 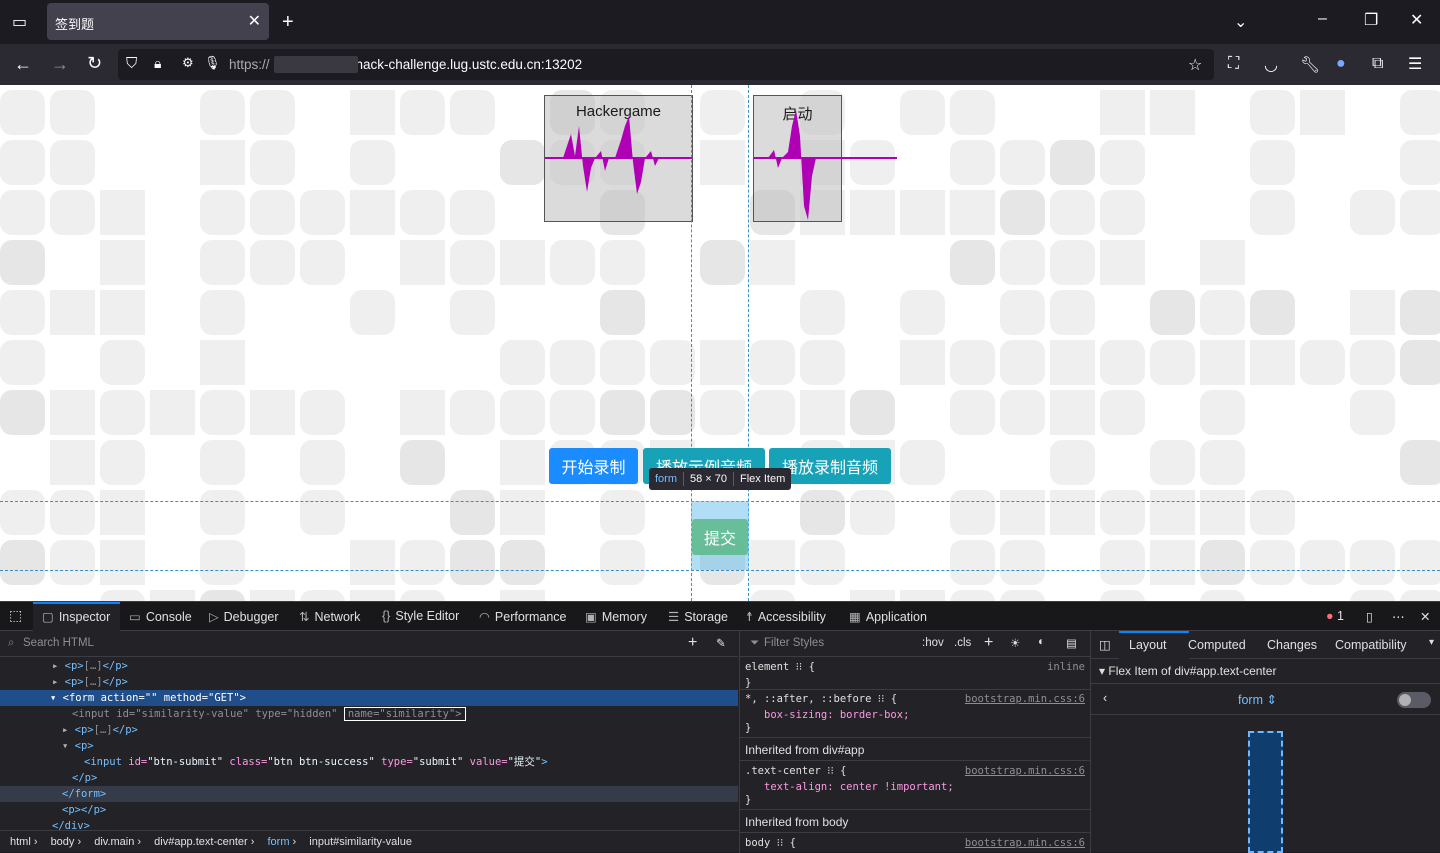 I want to click on tab-debugger: ▷ Debugger, so click(x=244, y=616).